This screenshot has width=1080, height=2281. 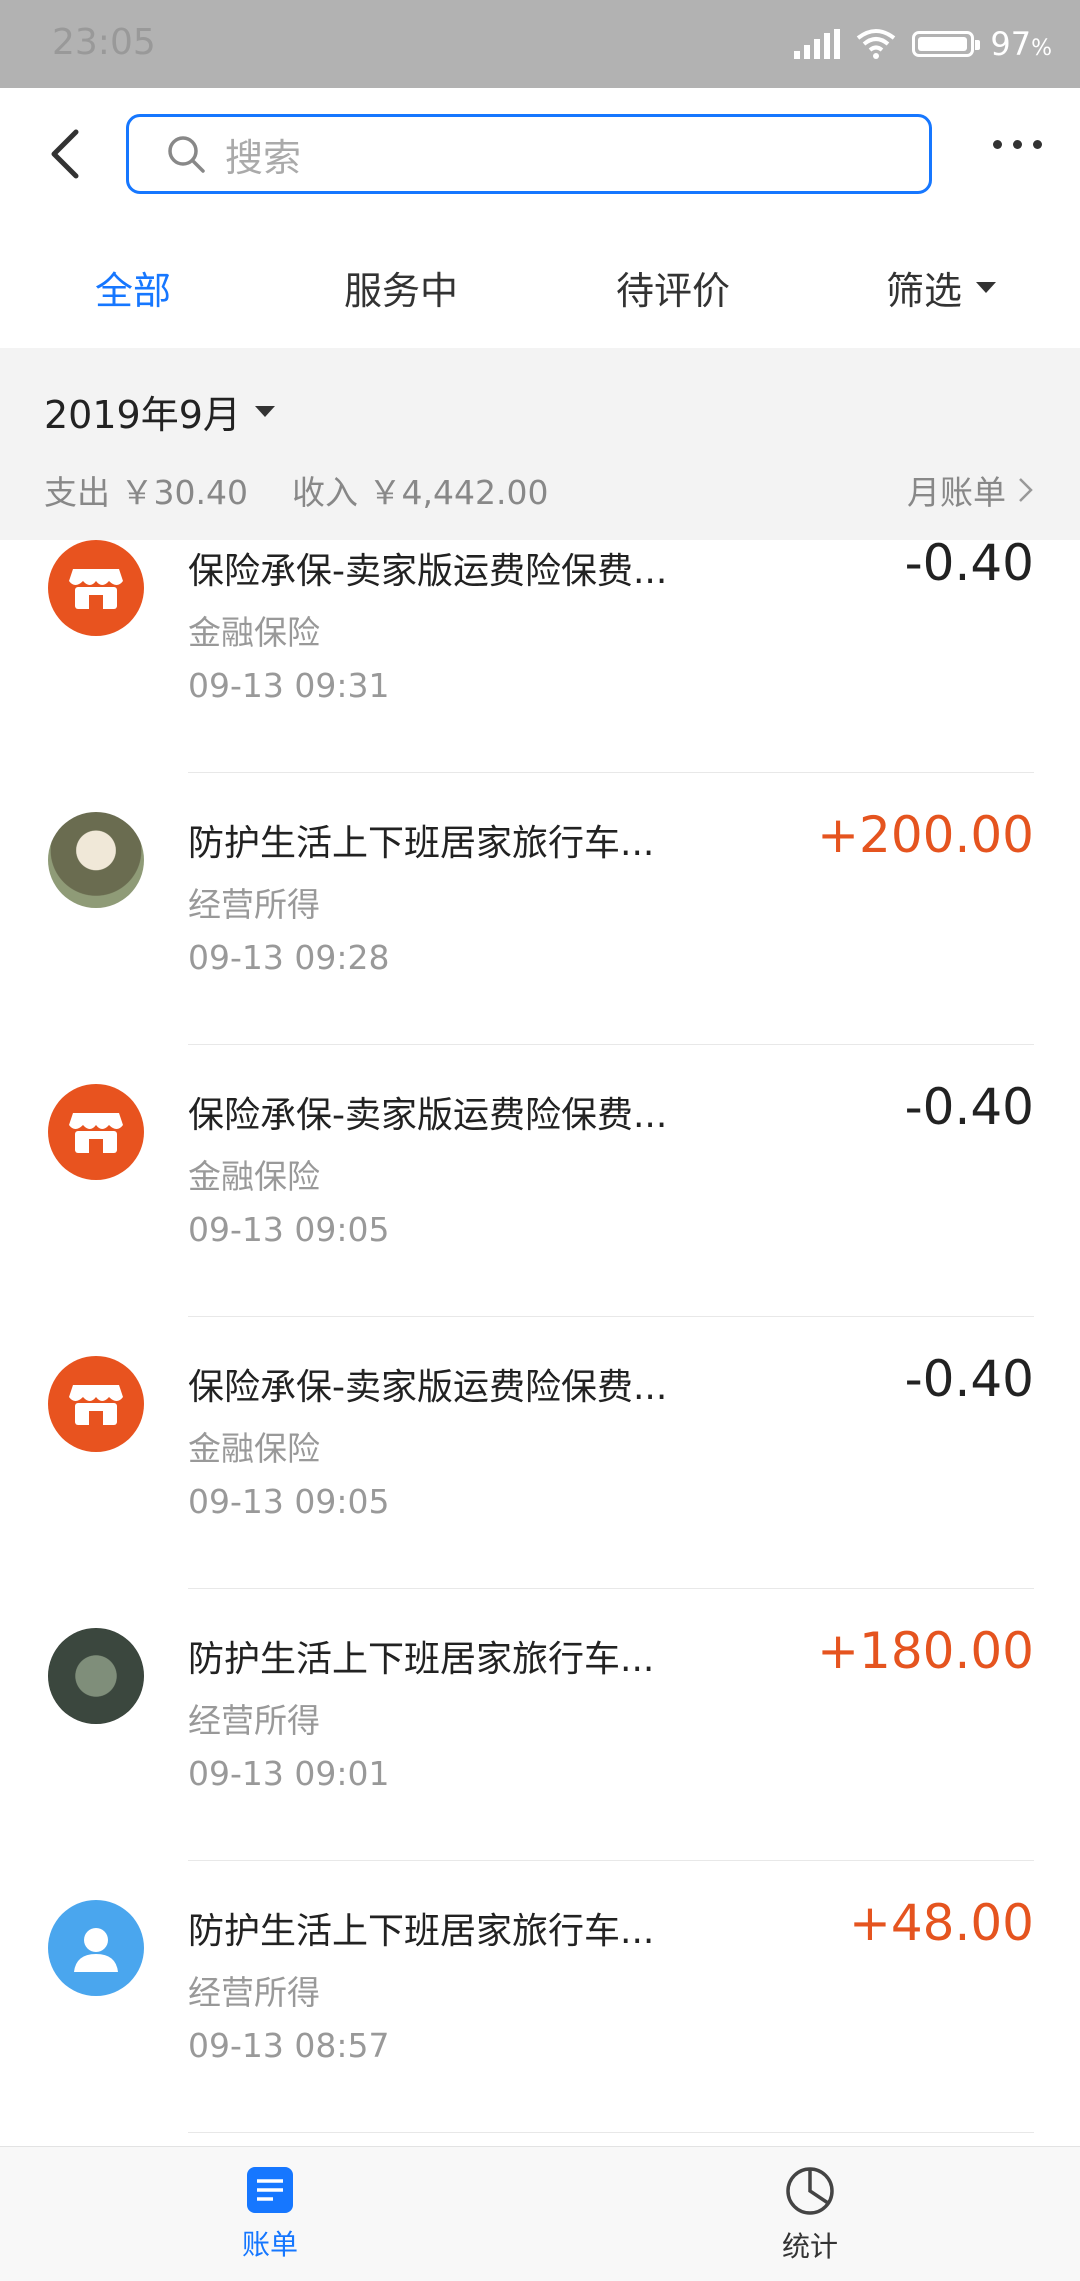 I want to click on tab-to-review: 待评价, so click(x=673, y=287).